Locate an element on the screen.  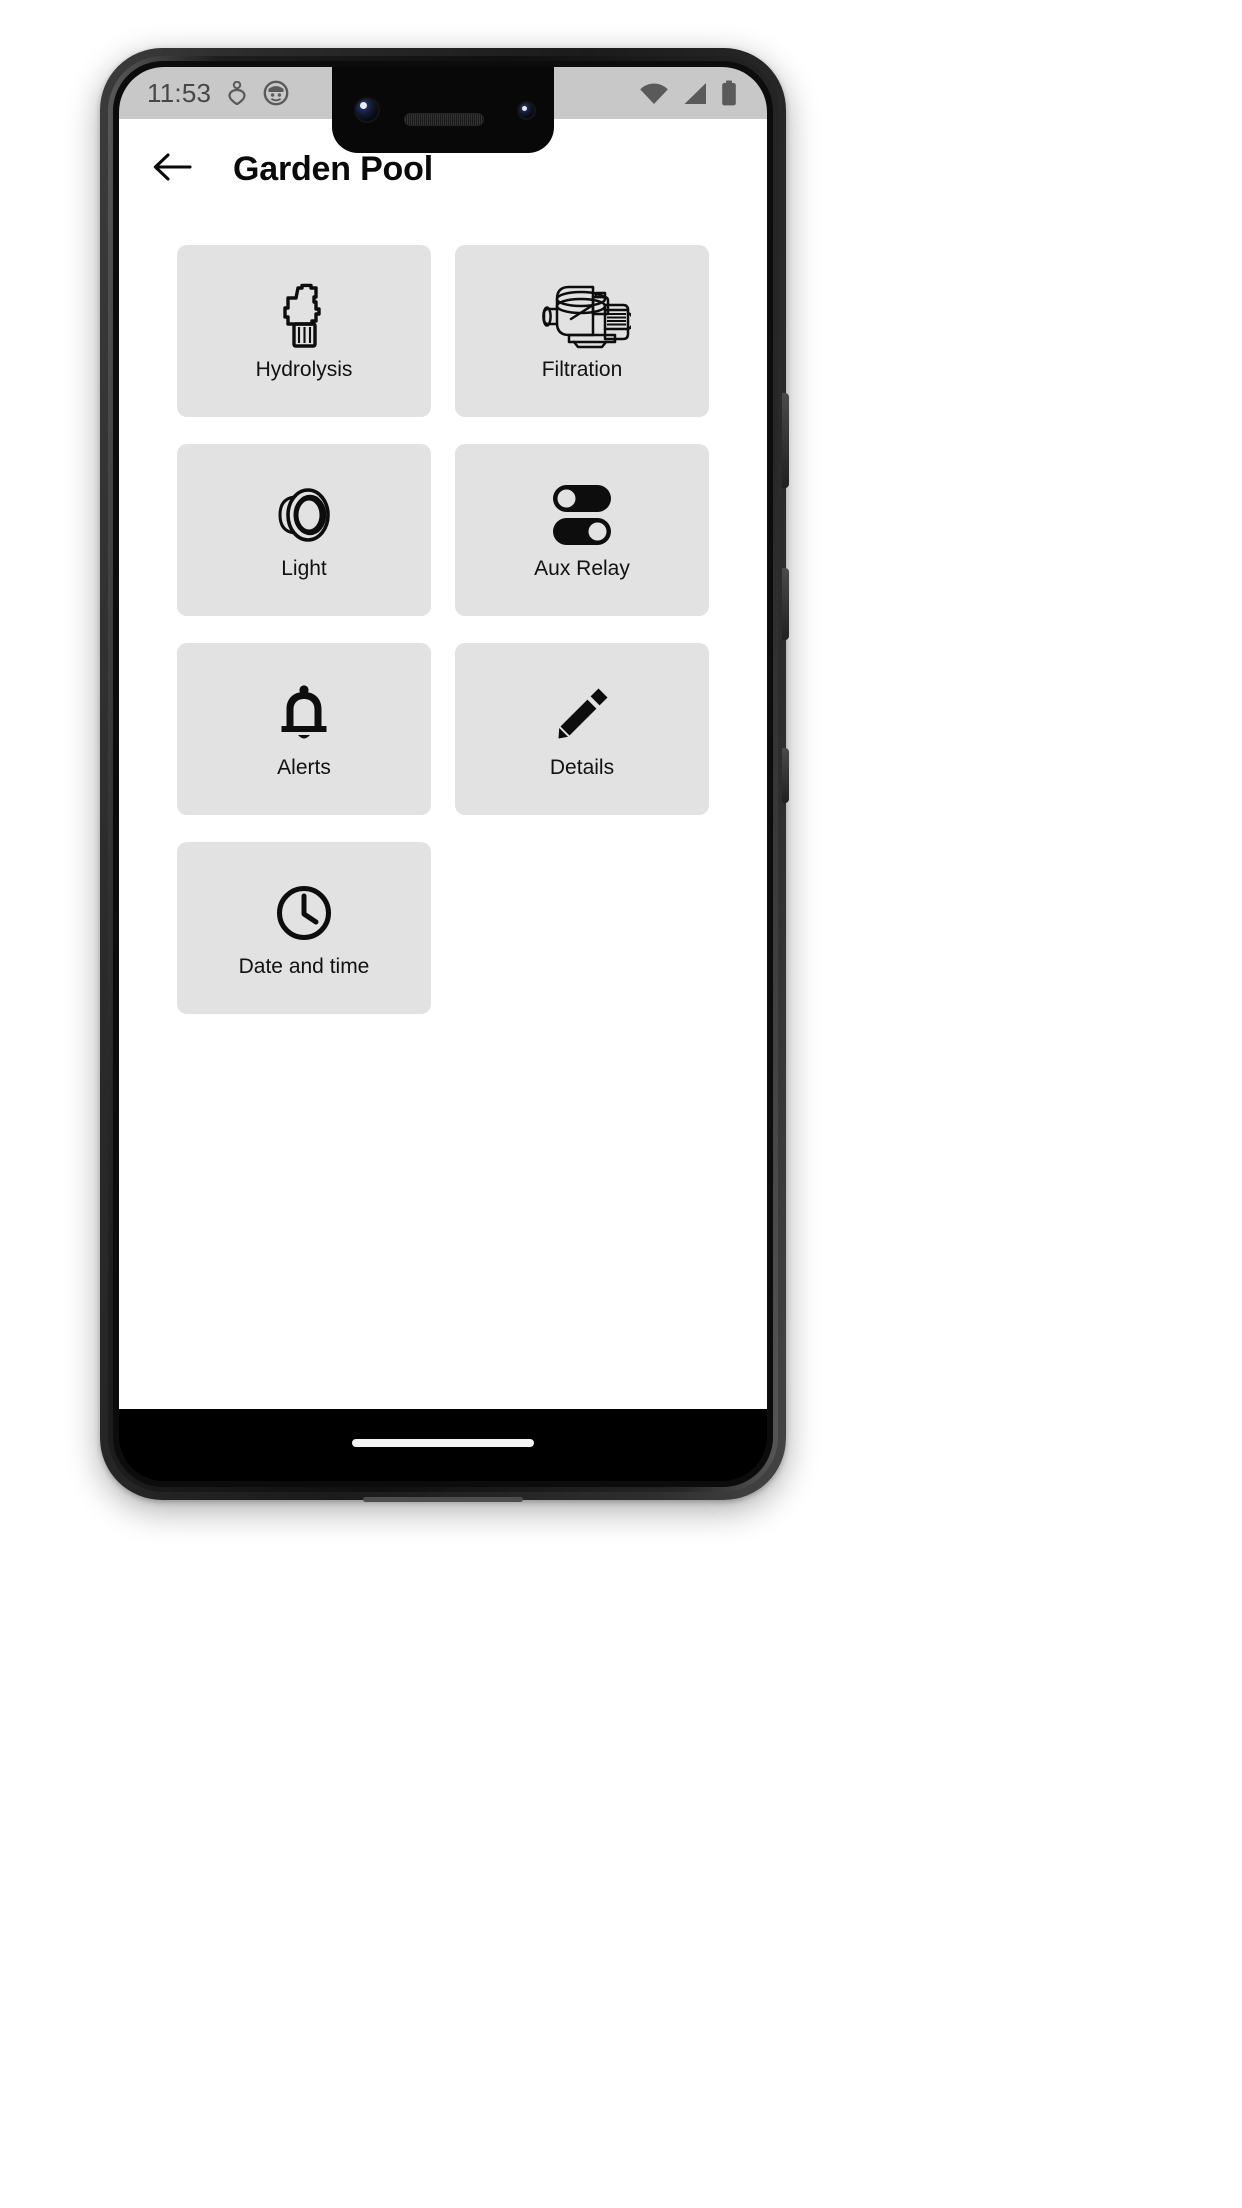
tile-label: Hydrolysis is located at coordinates (304, 369).